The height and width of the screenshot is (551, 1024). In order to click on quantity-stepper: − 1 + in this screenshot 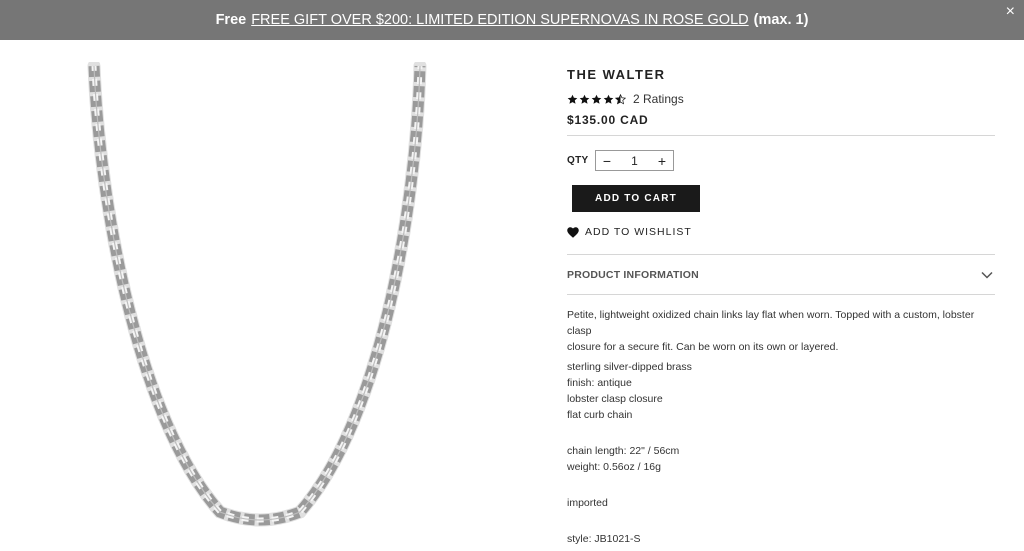, I will do `click(634, 160)`.